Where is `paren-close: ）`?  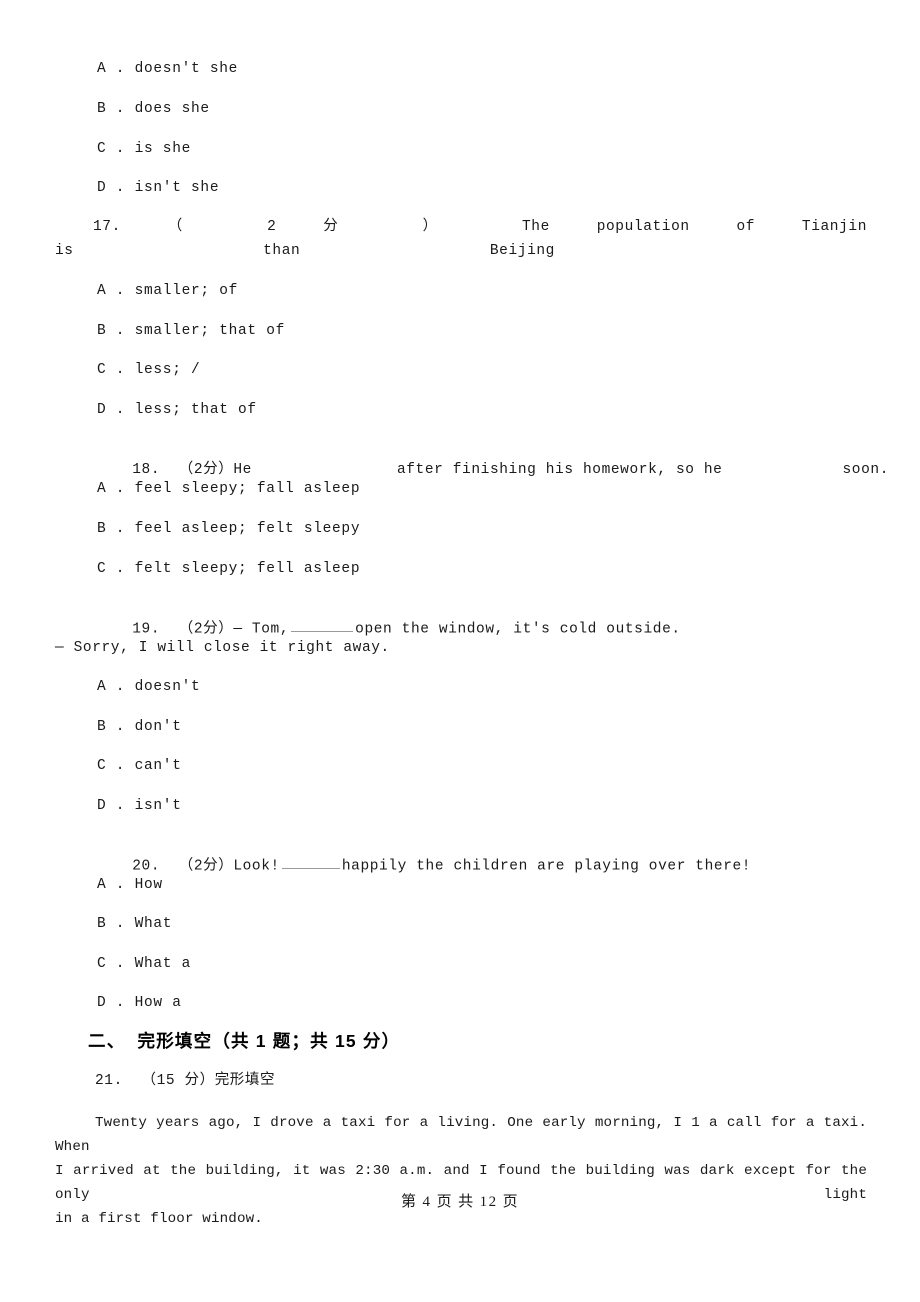 paren-close: ） is located at coordinates (449, 227).